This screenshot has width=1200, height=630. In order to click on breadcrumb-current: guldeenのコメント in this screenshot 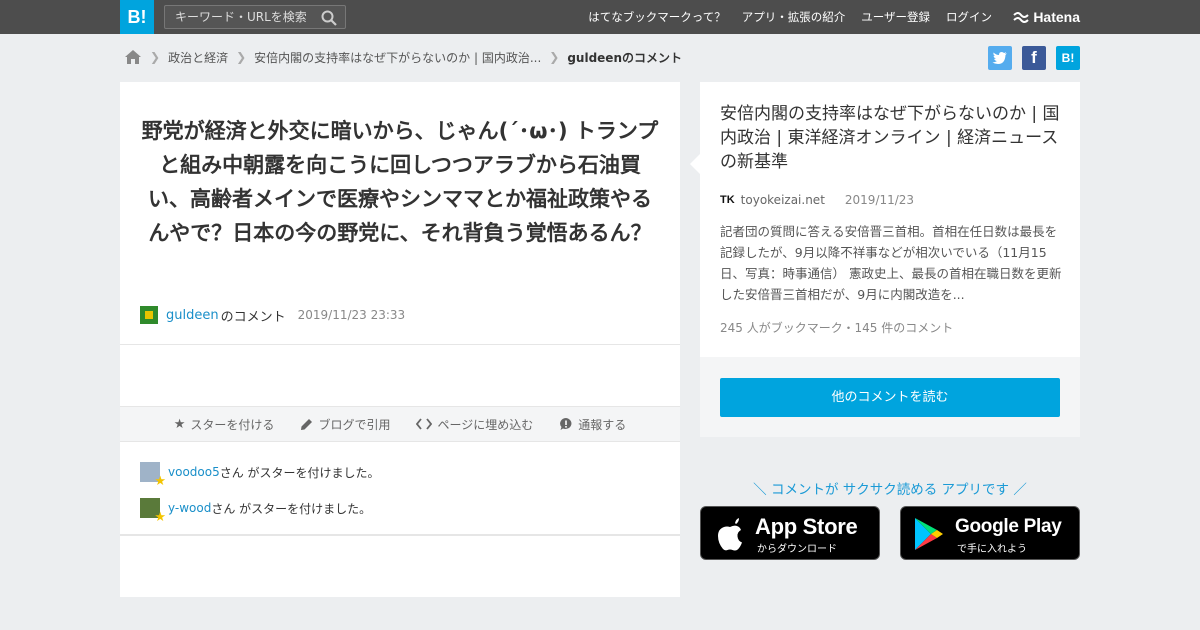, I will do `click(624, 57)`.